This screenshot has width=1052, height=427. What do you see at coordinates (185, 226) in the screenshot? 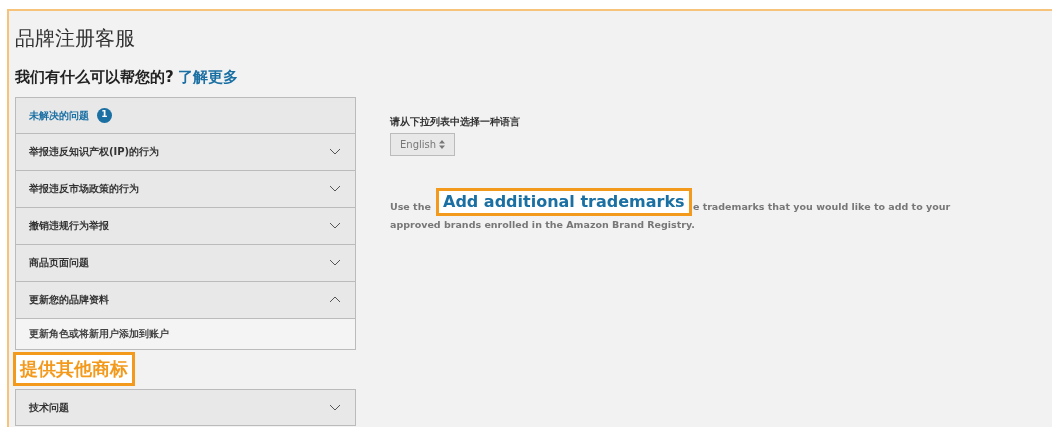
I see `accordion-header: 撤销违规行为举报` at bounding box center [185, 226].